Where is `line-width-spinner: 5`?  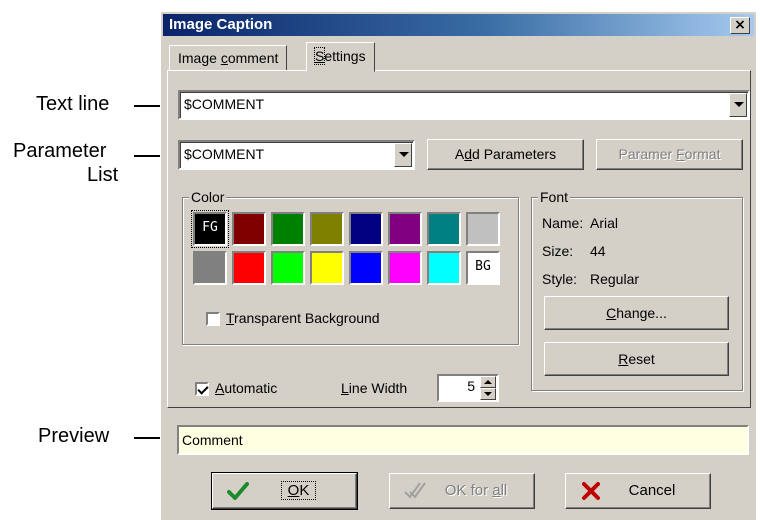
line-width-spinner: 5 is located at coordinates (468, 388).